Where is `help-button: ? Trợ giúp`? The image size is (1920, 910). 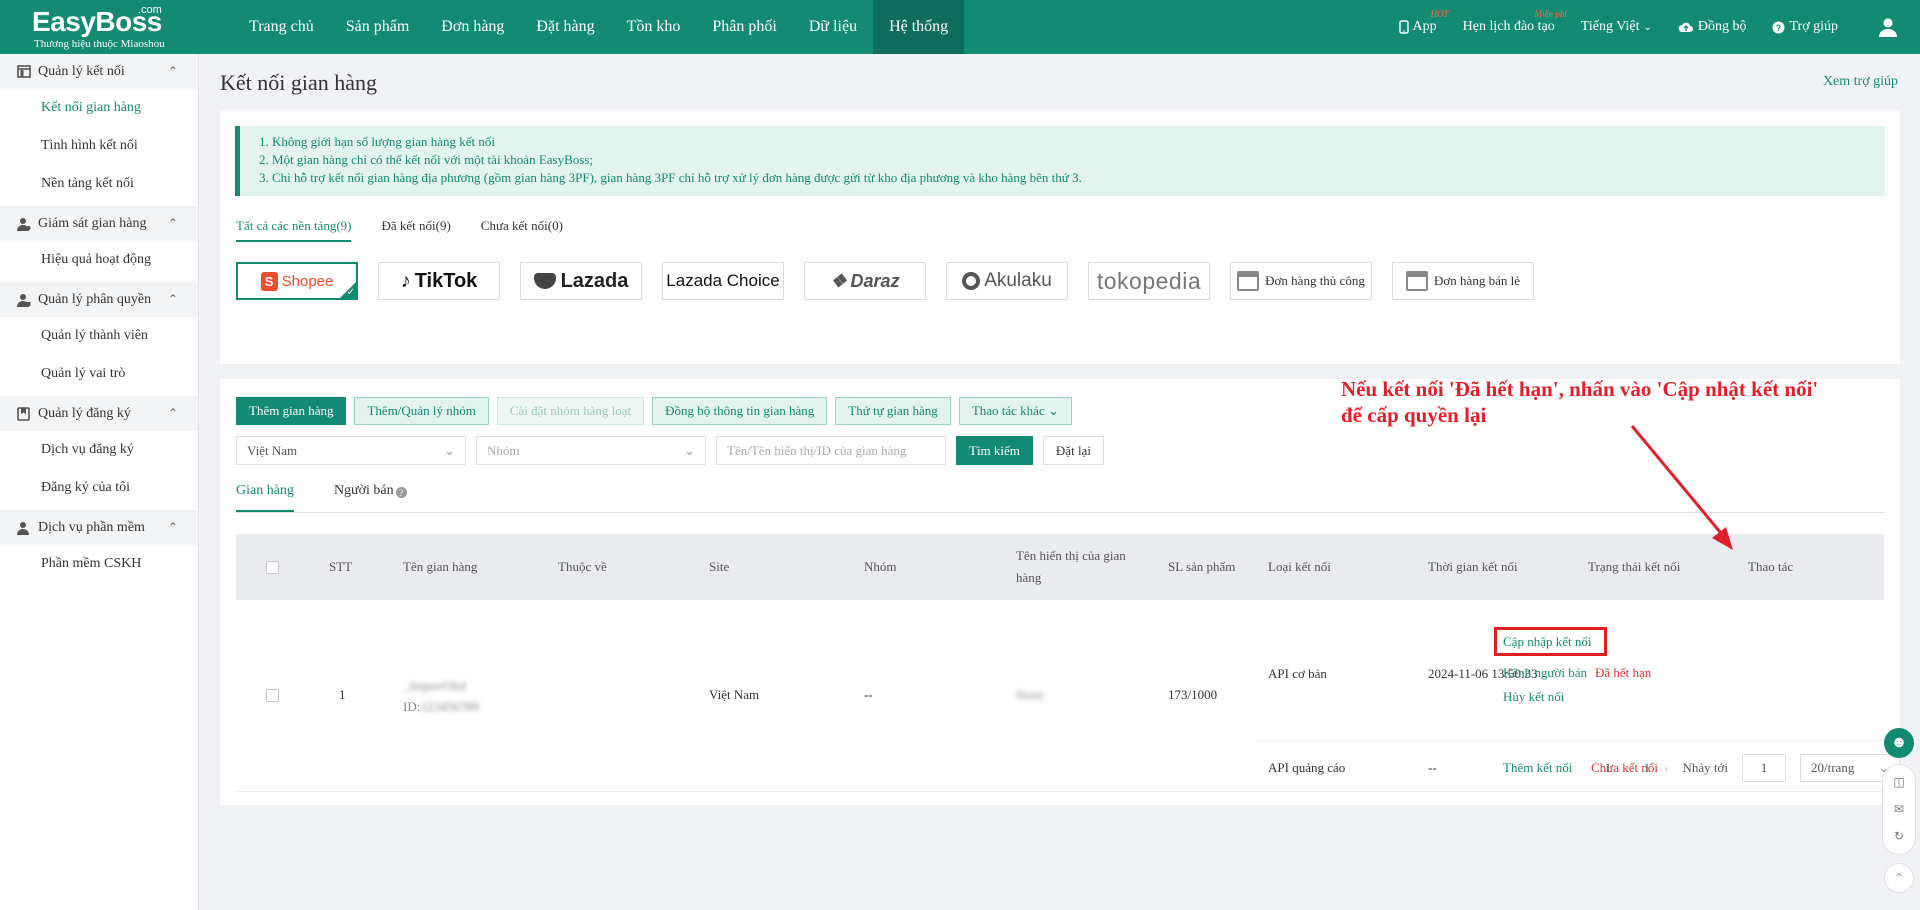
help-button: ? Trợ giúp is located at coordinates (1805, 27).